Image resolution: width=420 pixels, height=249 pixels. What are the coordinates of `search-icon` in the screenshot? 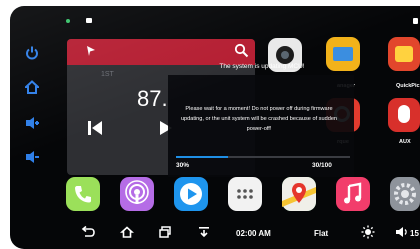 It's located at (241, 53).